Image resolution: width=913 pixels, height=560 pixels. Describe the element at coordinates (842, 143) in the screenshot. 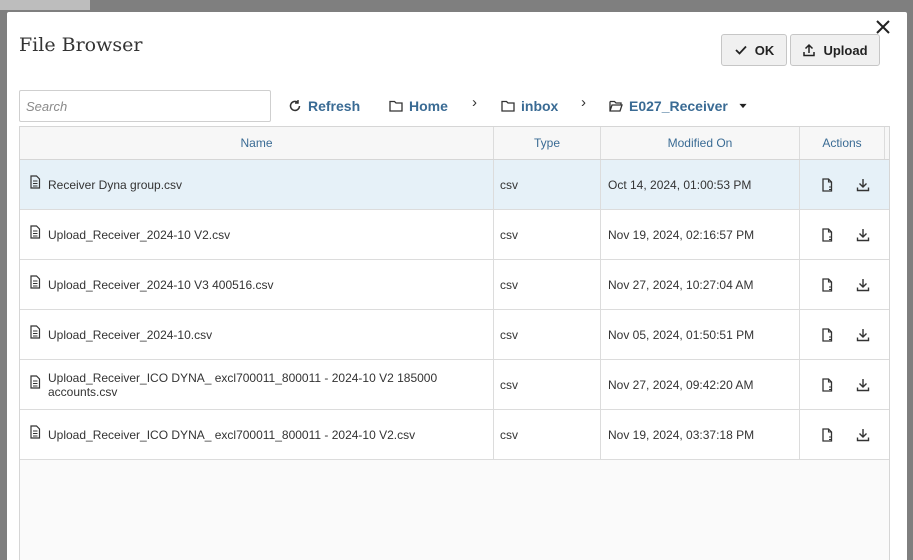

I see `column-header-actions: Actions` at that location.